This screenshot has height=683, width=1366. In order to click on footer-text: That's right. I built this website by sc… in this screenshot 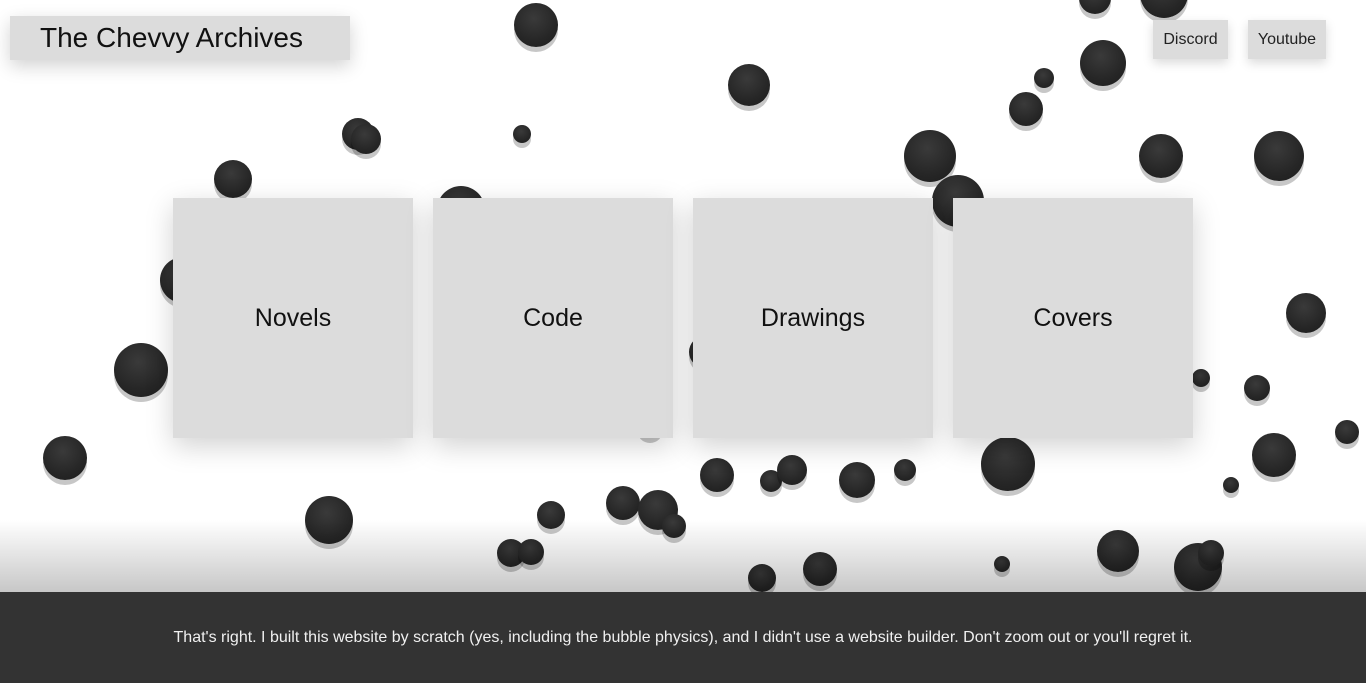, I will do `click(683, 637)`.